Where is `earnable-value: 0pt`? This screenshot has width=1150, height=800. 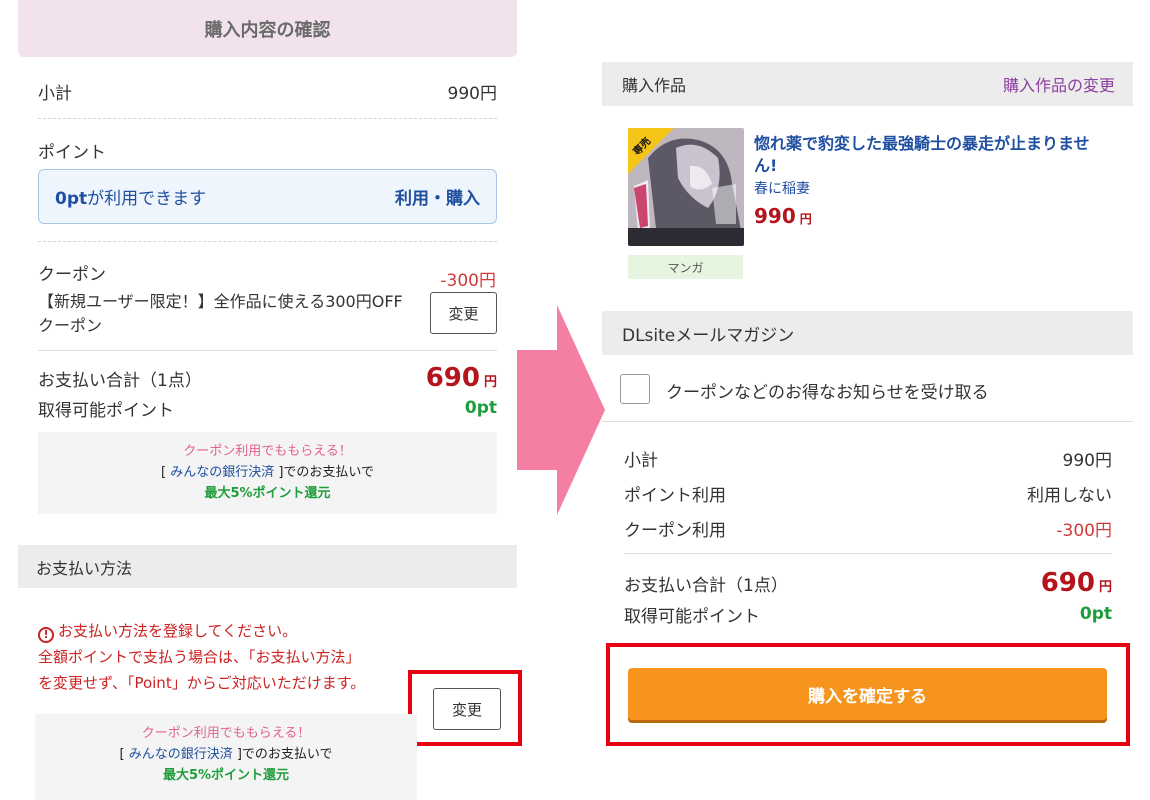
earnable-value: 0pt is located at coordinates (480, 408).